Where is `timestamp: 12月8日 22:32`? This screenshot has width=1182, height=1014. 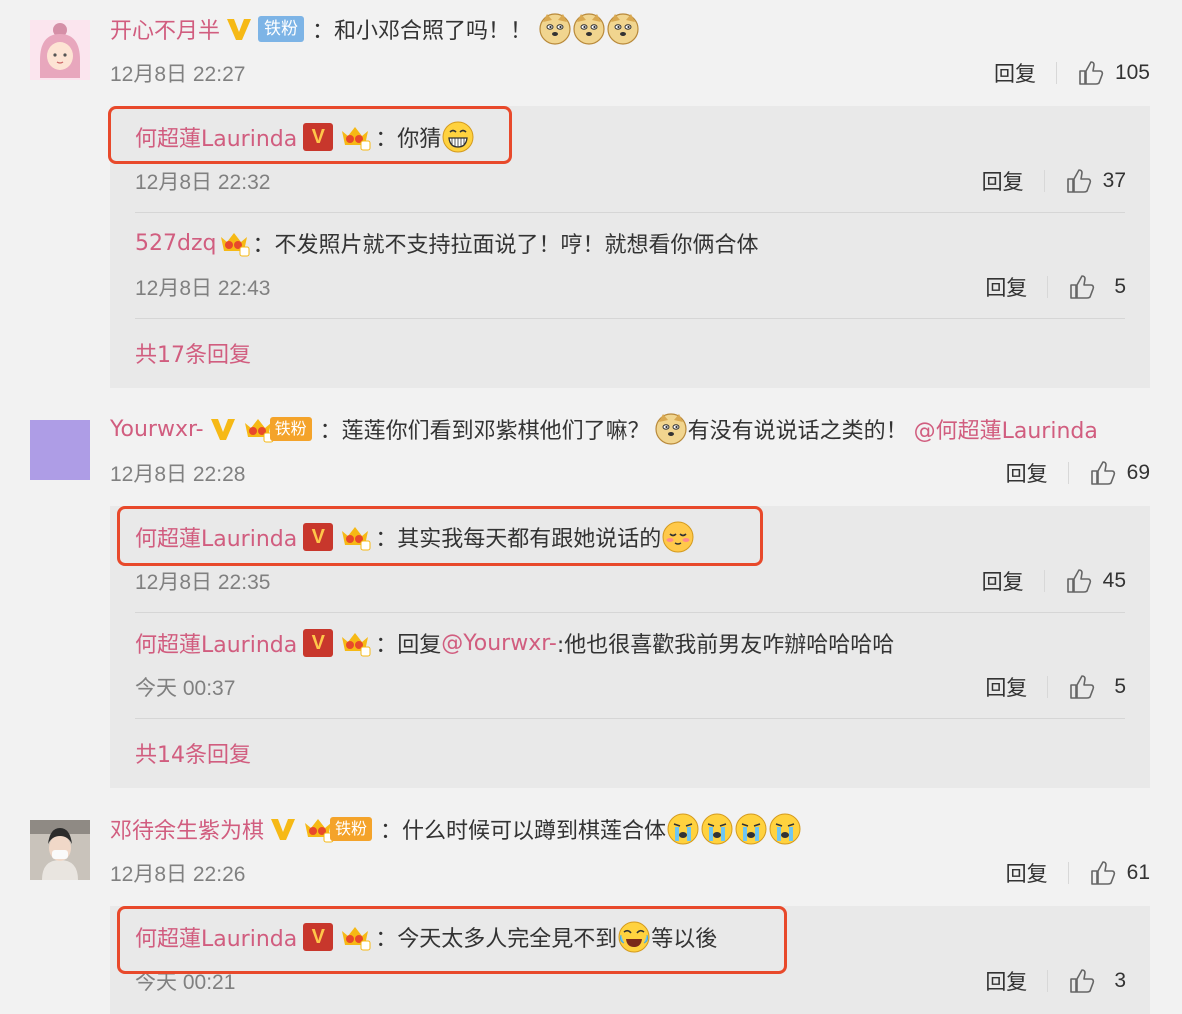 timestamp: 12月8日 22:32 is located at coordinates (203, 182).